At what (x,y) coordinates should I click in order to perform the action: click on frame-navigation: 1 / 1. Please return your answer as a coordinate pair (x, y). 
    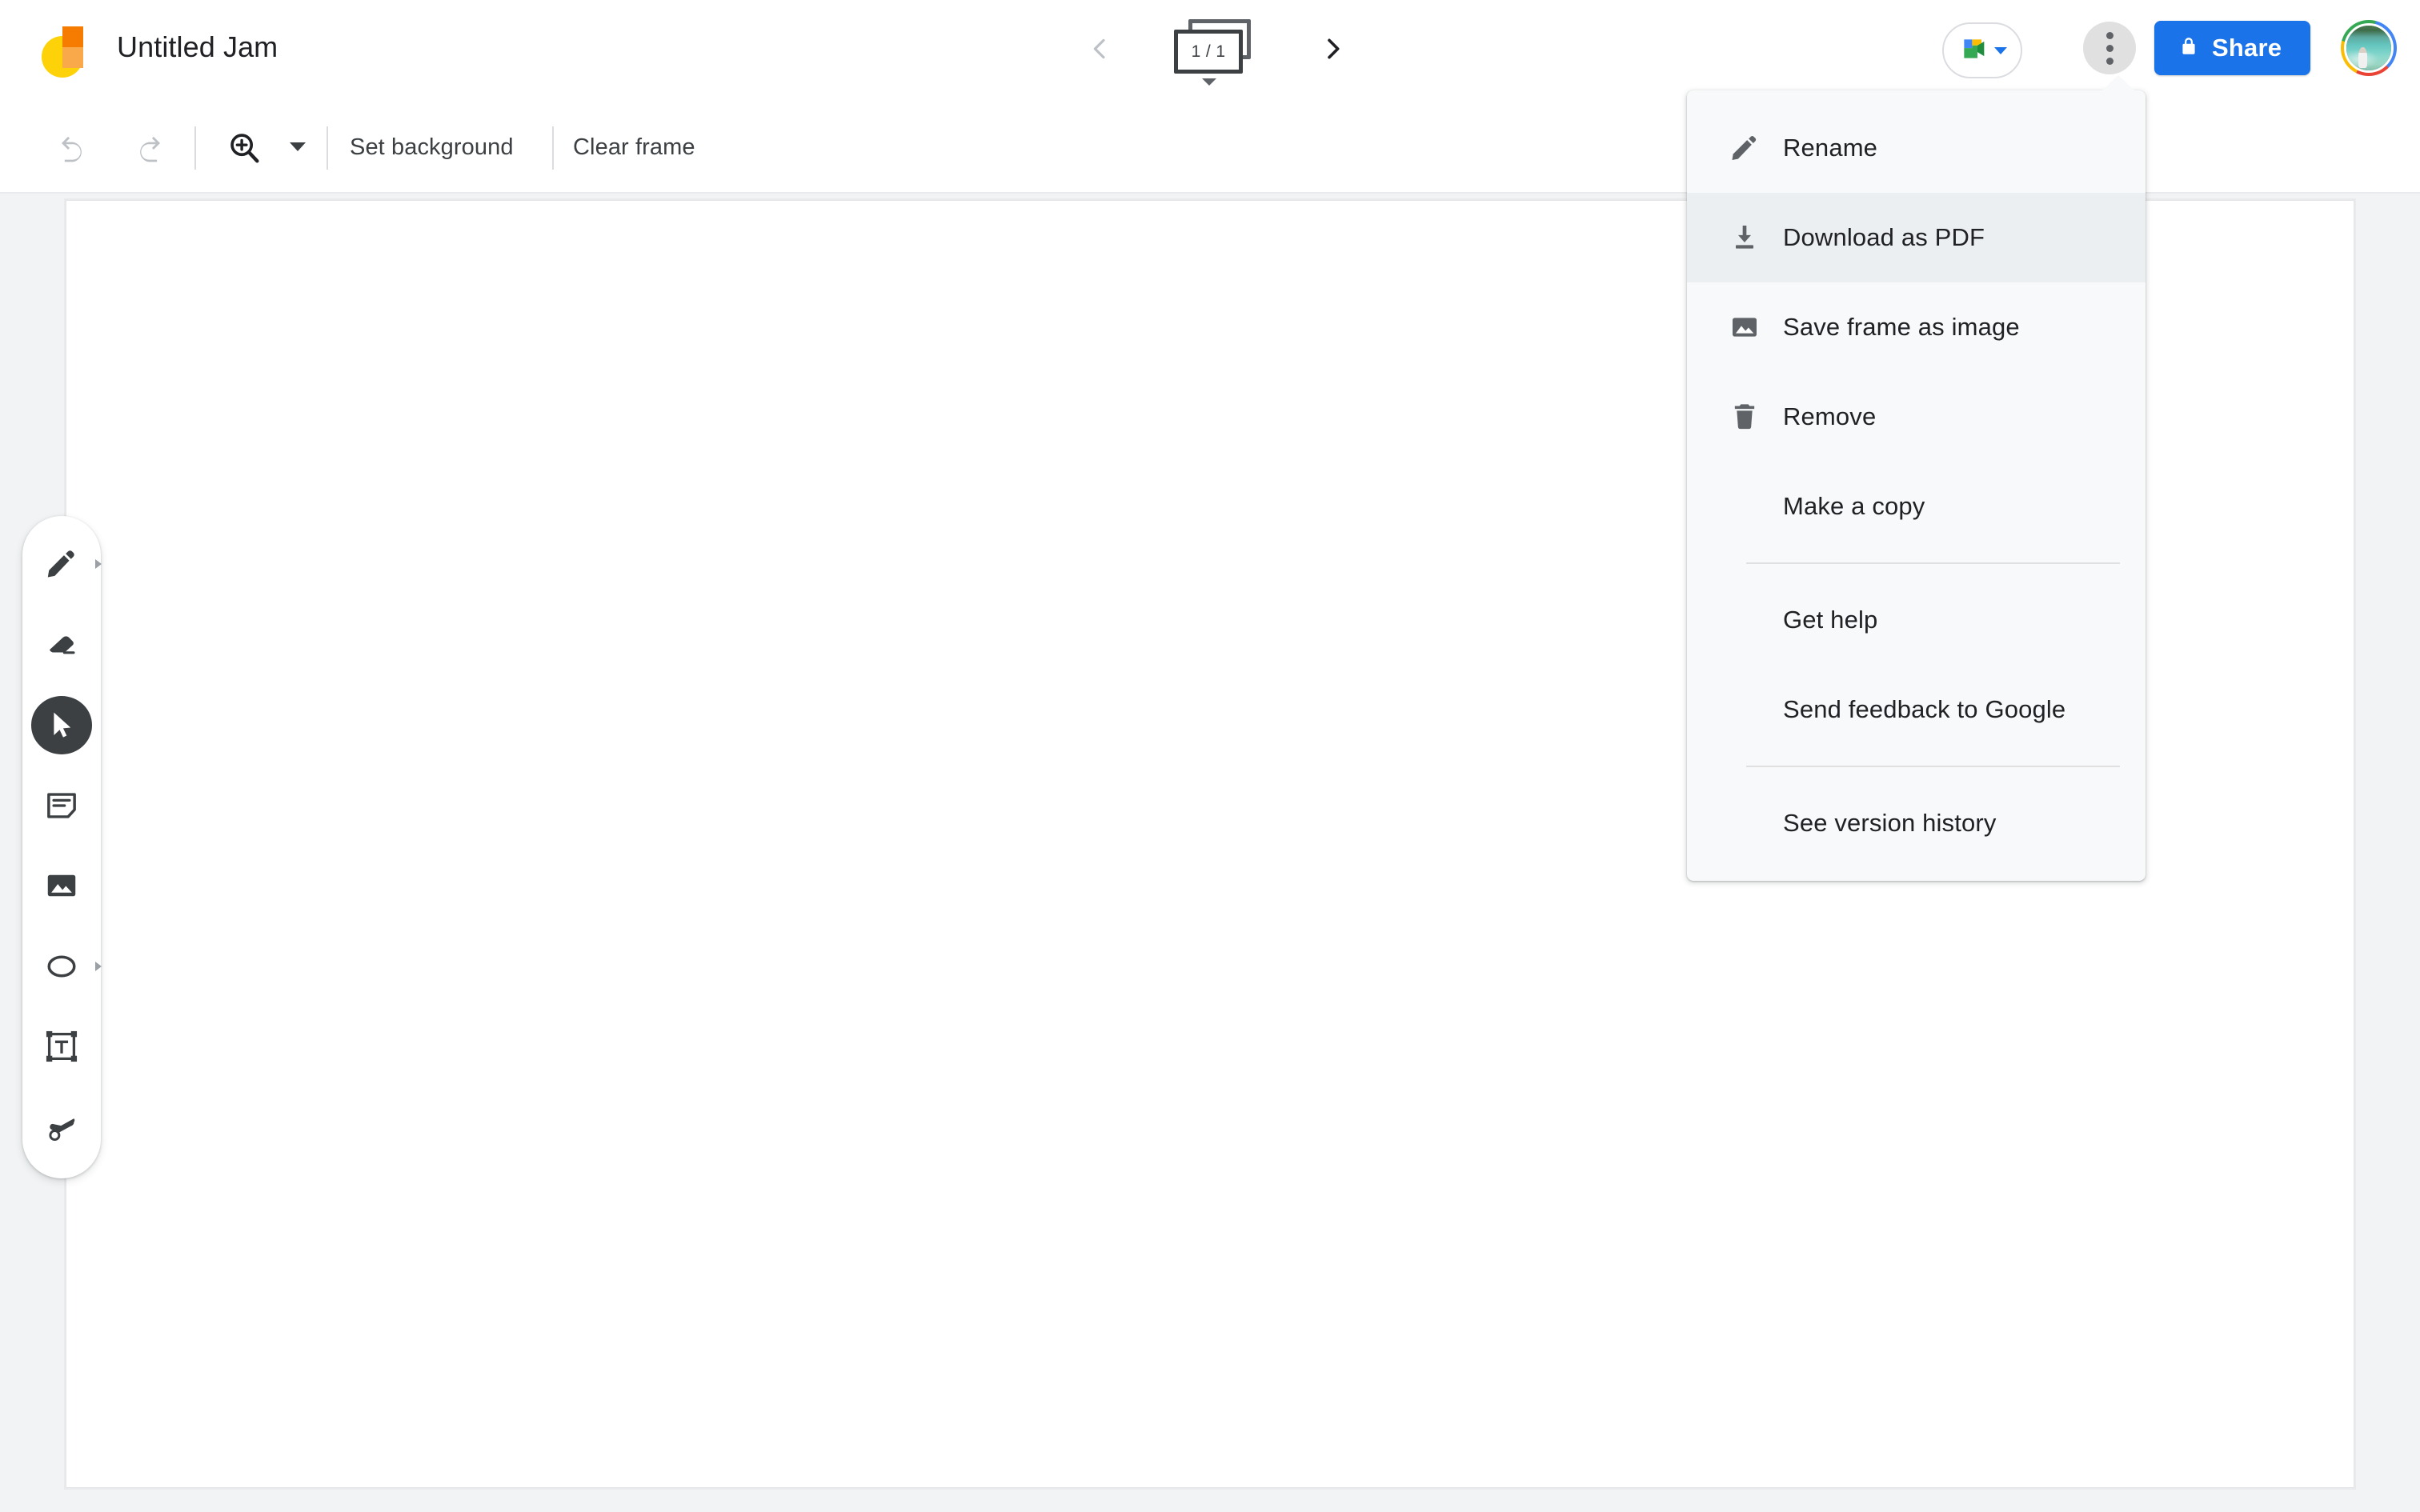
    Looking at the image, I should click on (1216, 51).